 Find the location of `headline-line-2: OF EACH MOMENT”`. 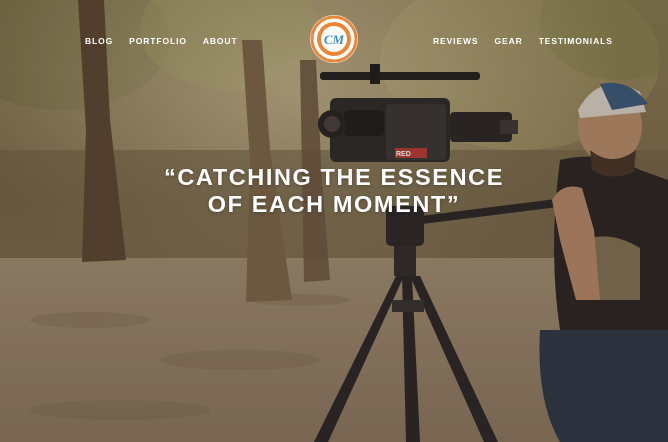

headline-line-2: OF EACH MOMENT” is located at coordinates (334, 204).